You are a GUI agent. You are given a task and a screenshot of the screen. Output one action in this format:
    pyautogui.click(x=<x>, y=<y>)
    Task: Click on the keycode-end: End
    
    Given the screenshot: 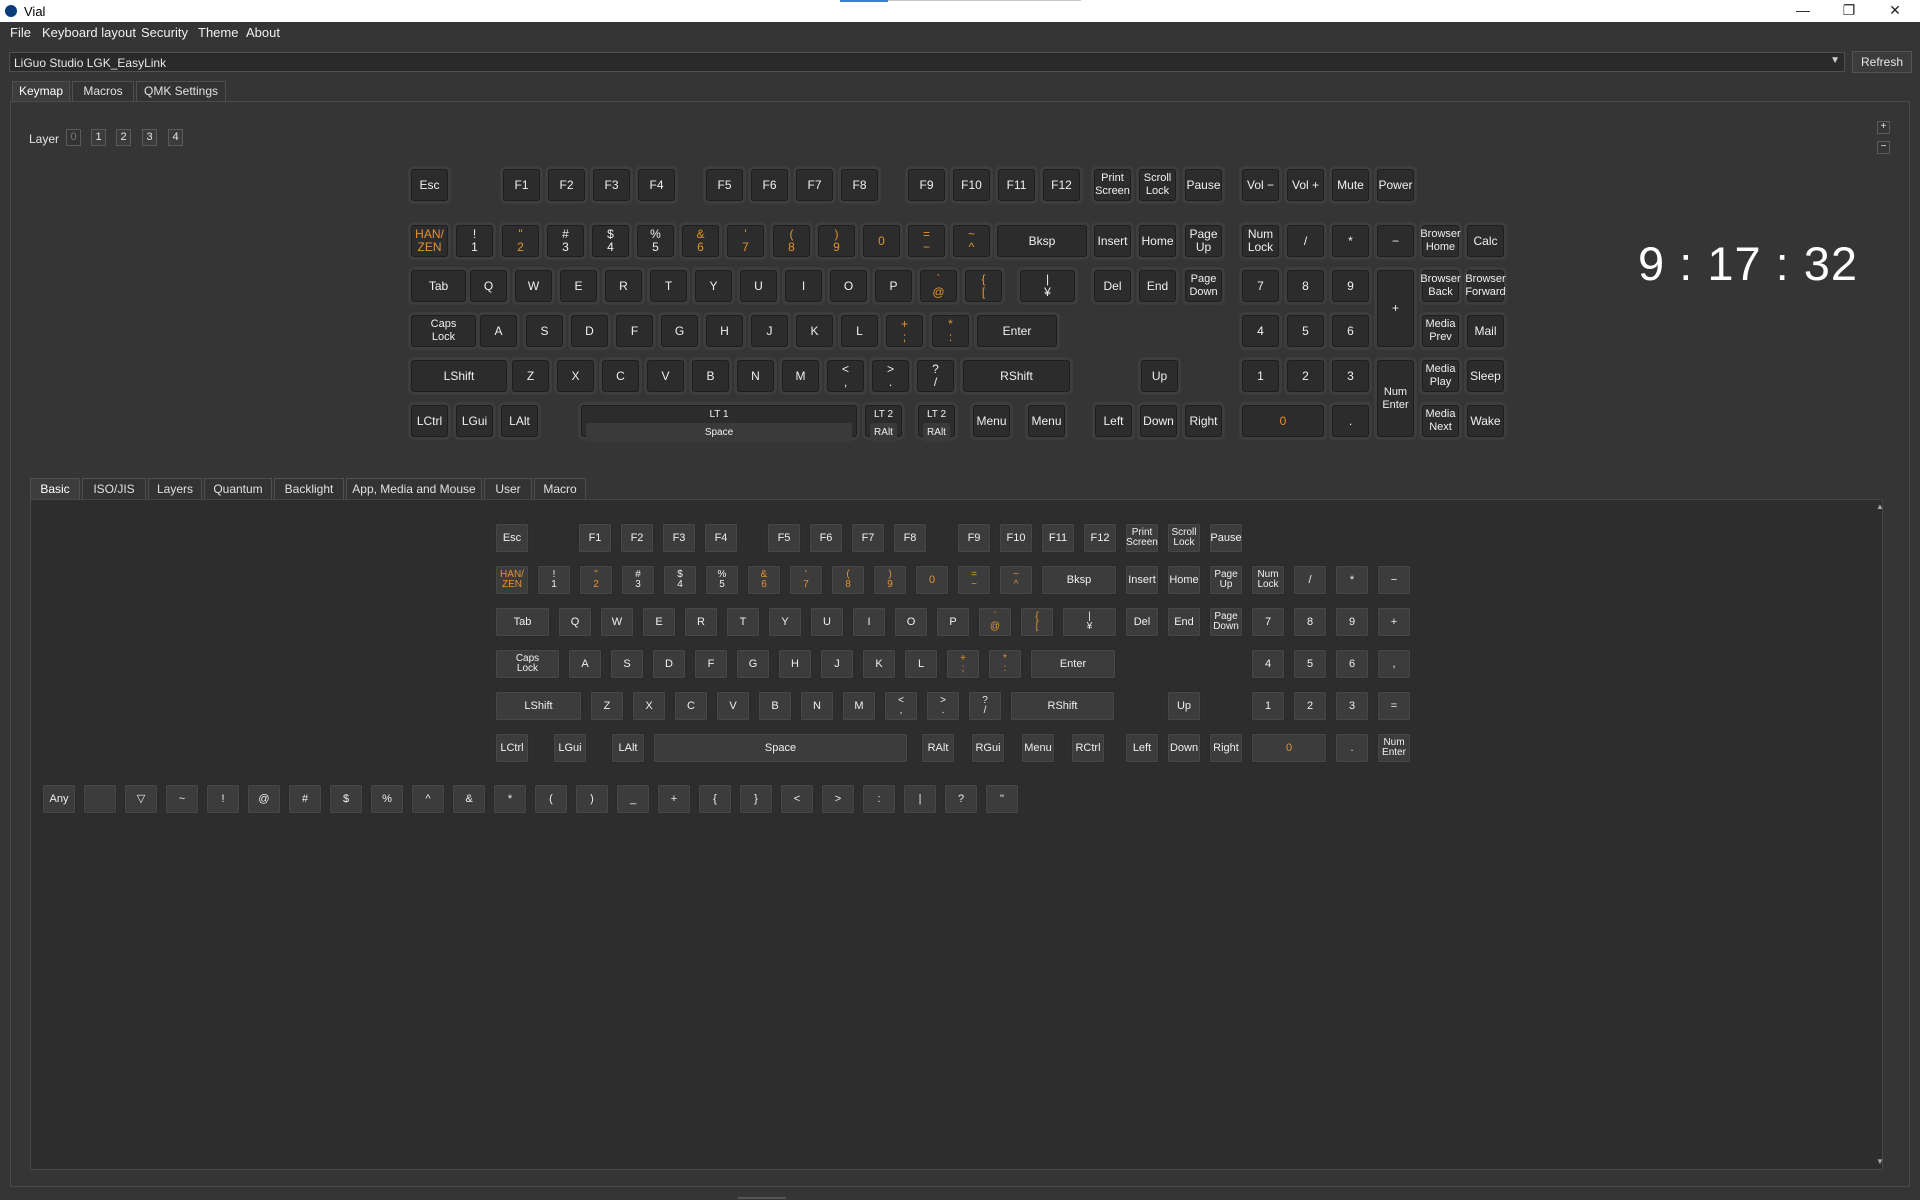 What is the action you would take?
    pyautogui.click(x=1184, y=622)
    